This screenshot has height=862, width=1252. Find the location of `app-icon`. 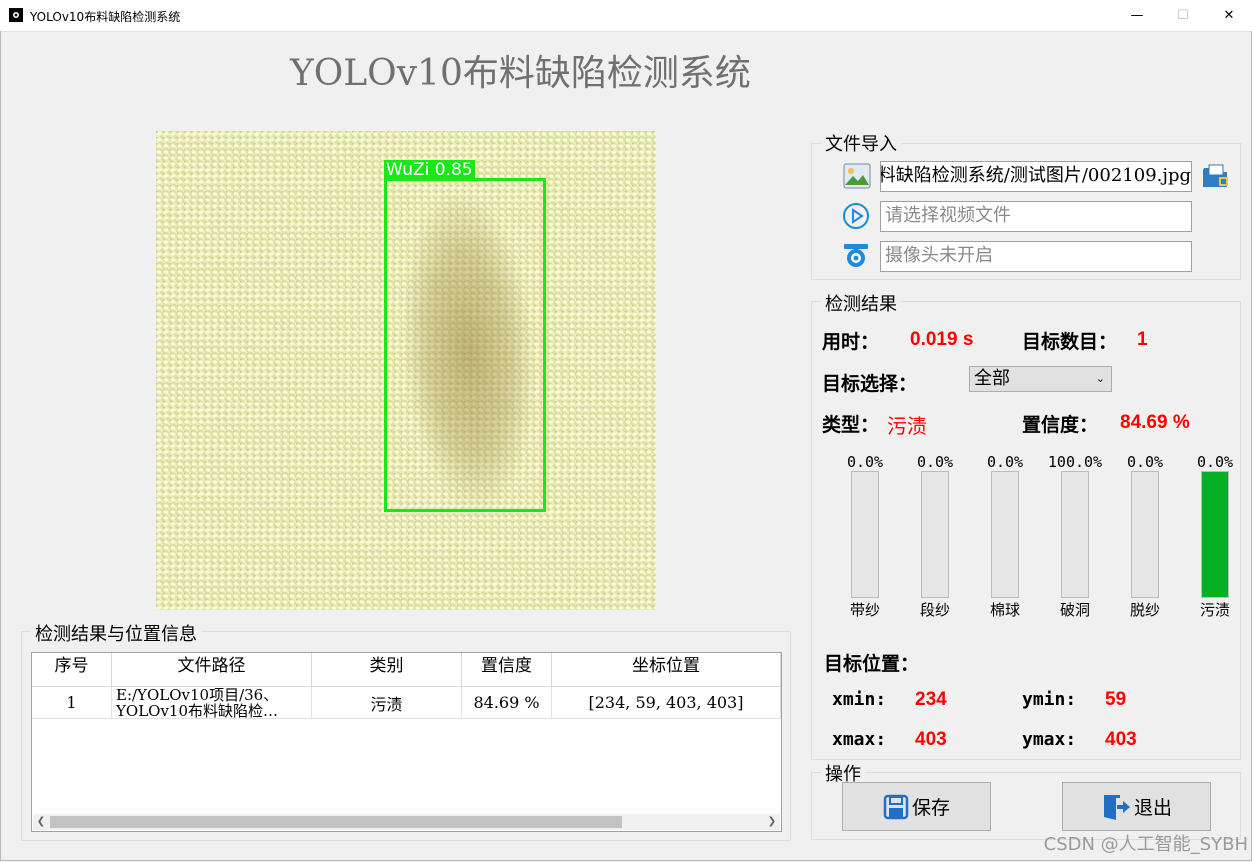

app-icon is located at coordinates (16, 15).